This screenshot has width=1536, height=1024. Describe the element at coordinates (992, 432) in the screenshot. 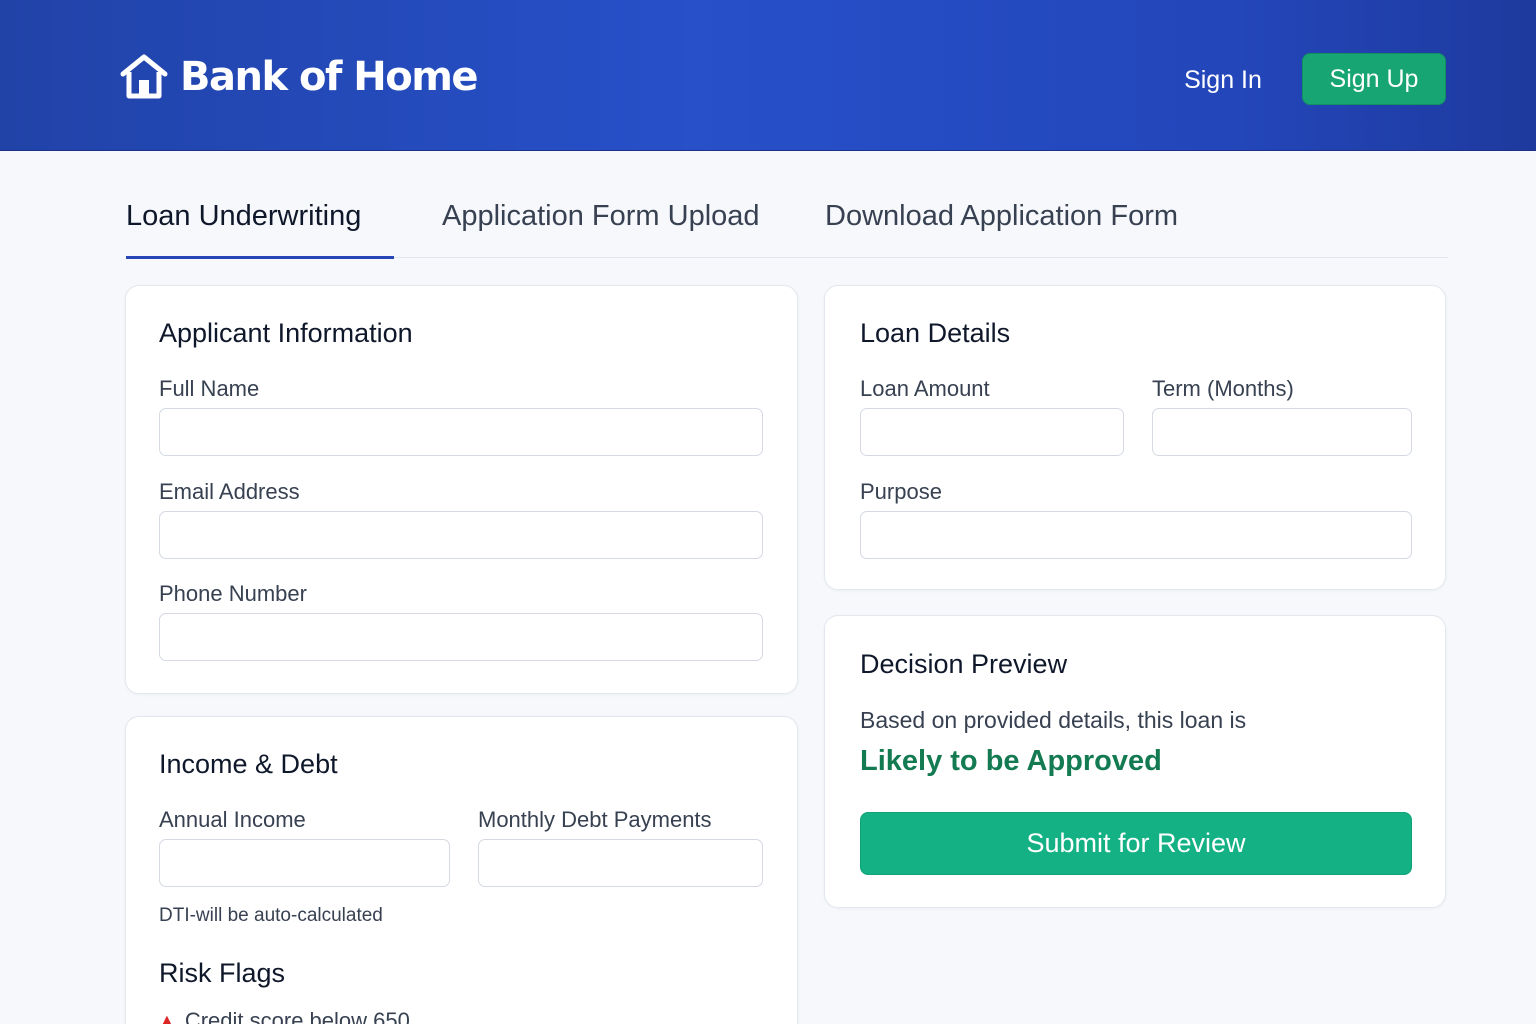

I see `loan-amount-input` at that location.